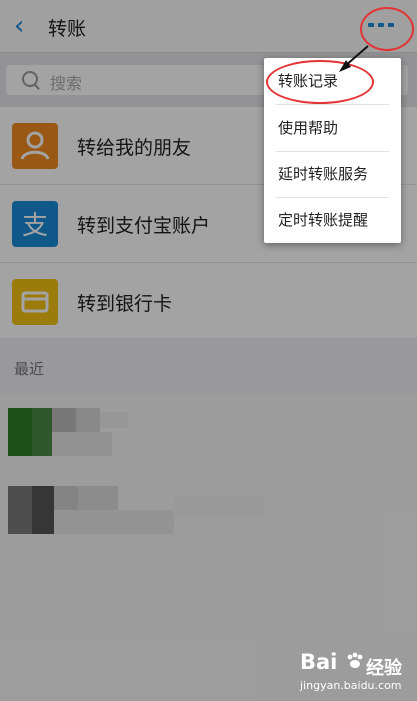 This screenshot has height=701, width=417. Describe the element at coordinates (384, 668) in the screenshot. I see `watermark-brand-tail: 经验` at that location.